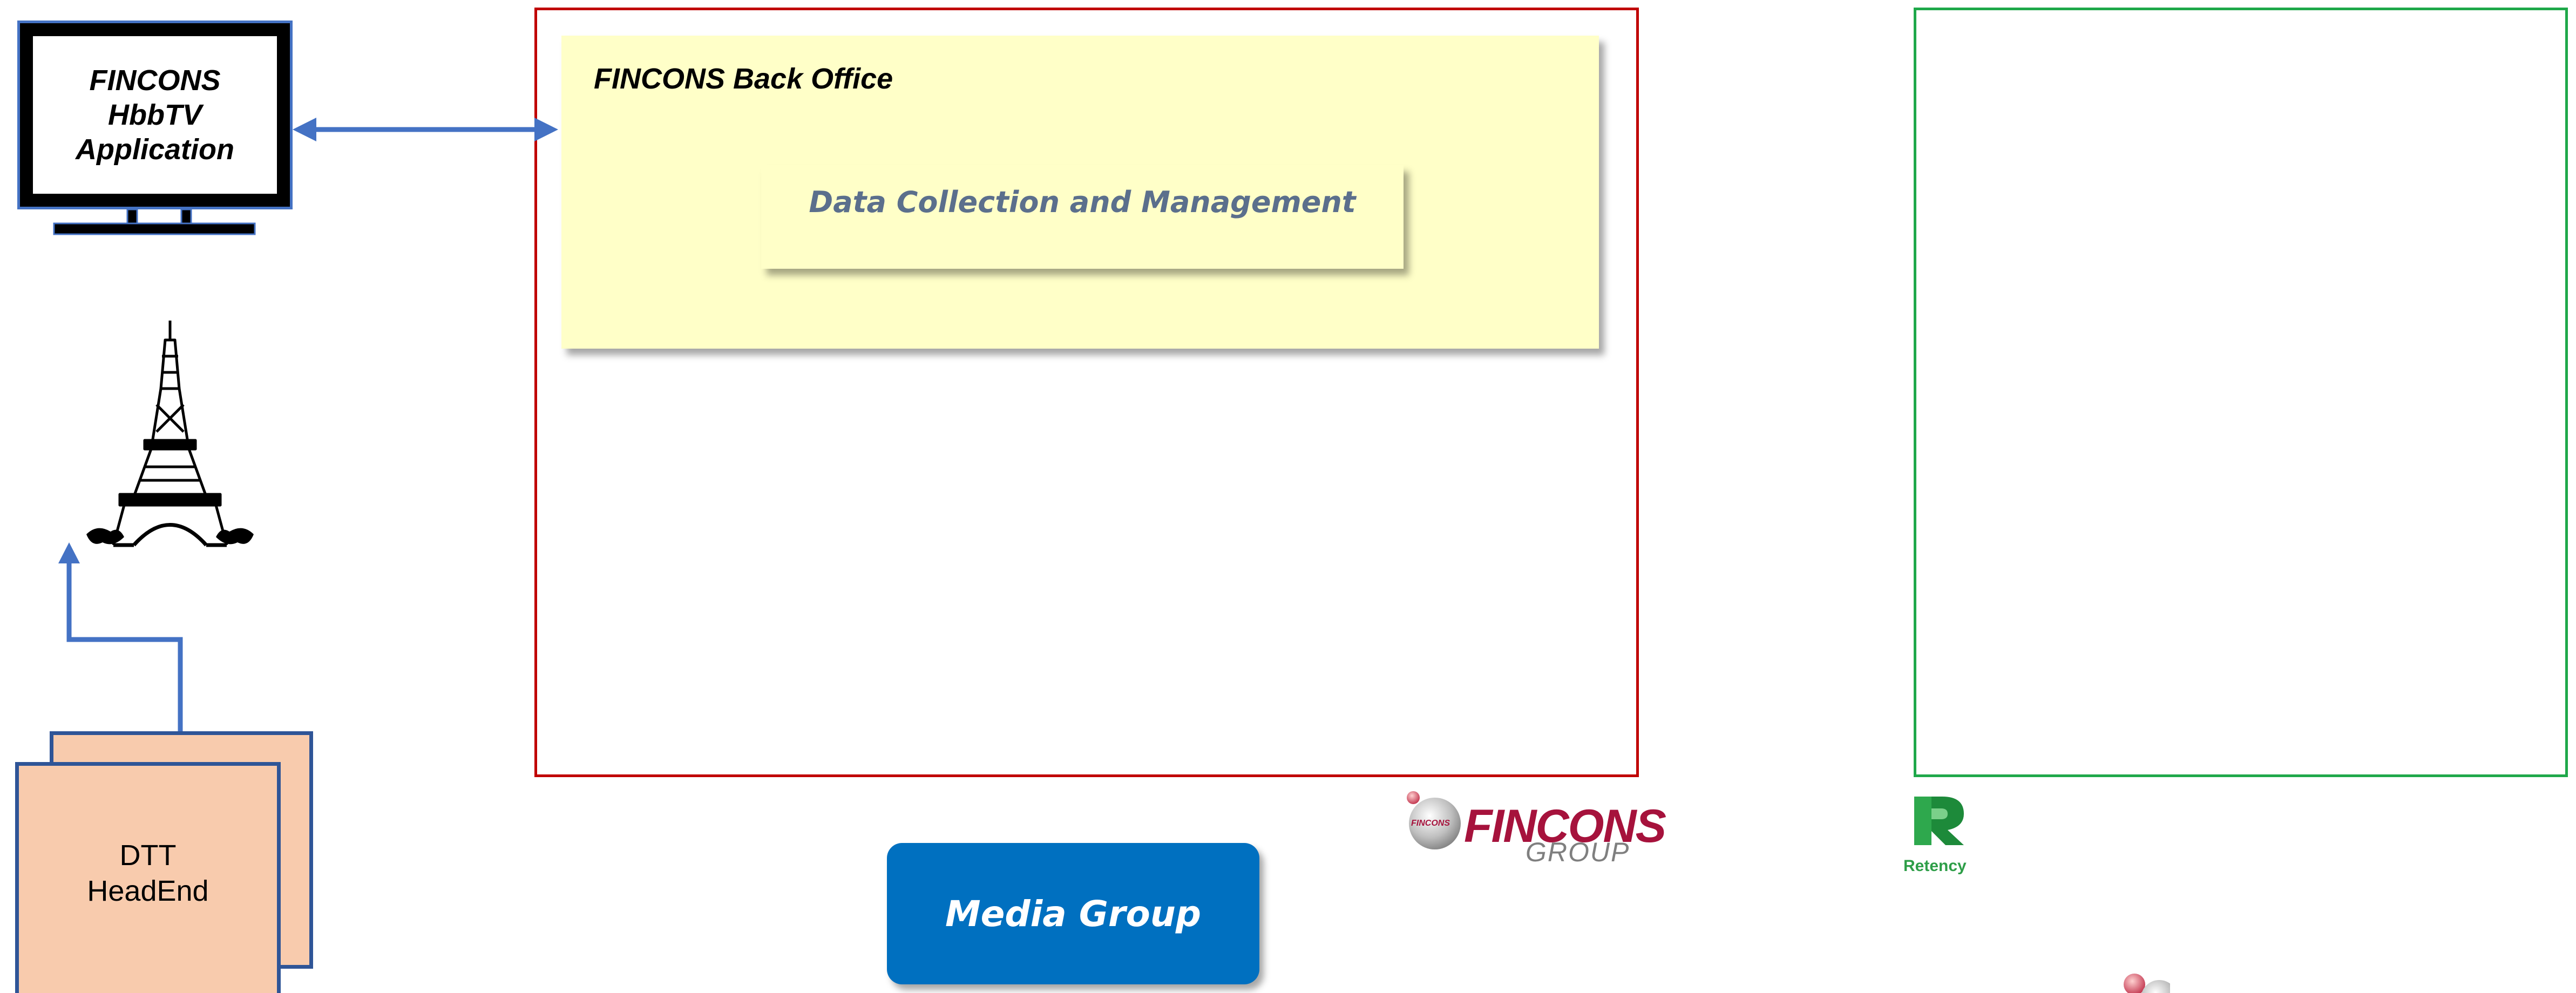  What do you see at coordinates (2147, 983) in the screenshot?
I see `fincons-ball-icon` at bounding box center [2147, 983].